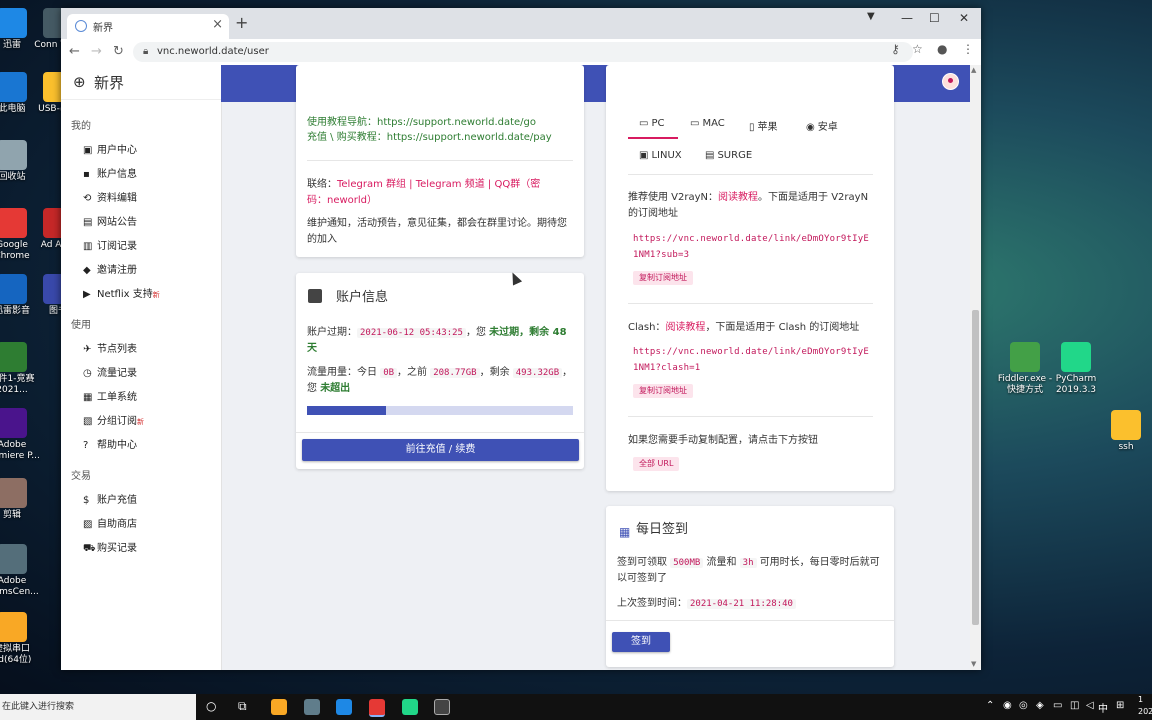 The height and width of the screenshot is (720, 1152). Describe the element at coordinates (950, 81) in the screenshot. I see `user-avatar` at that location.